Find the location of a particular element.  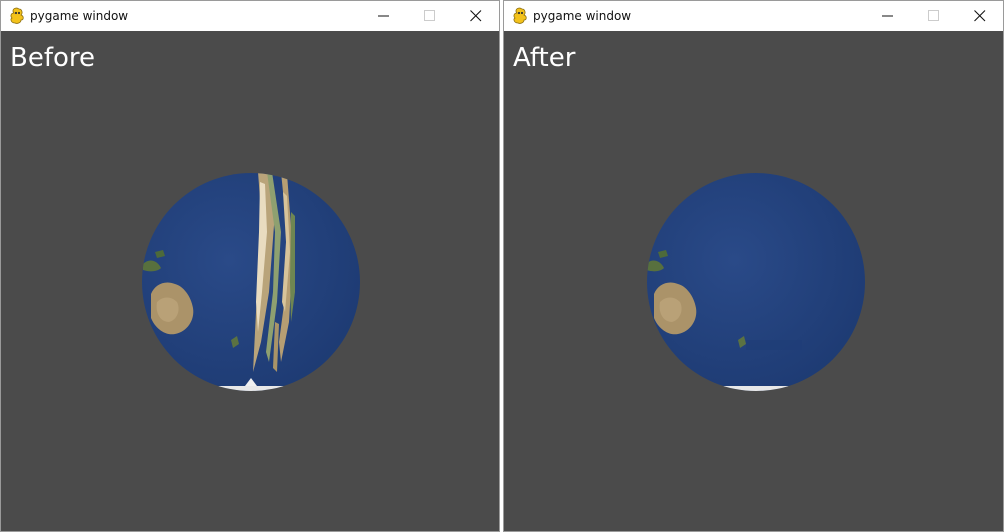

globe-render-clean is located at coordinates (756, 282).